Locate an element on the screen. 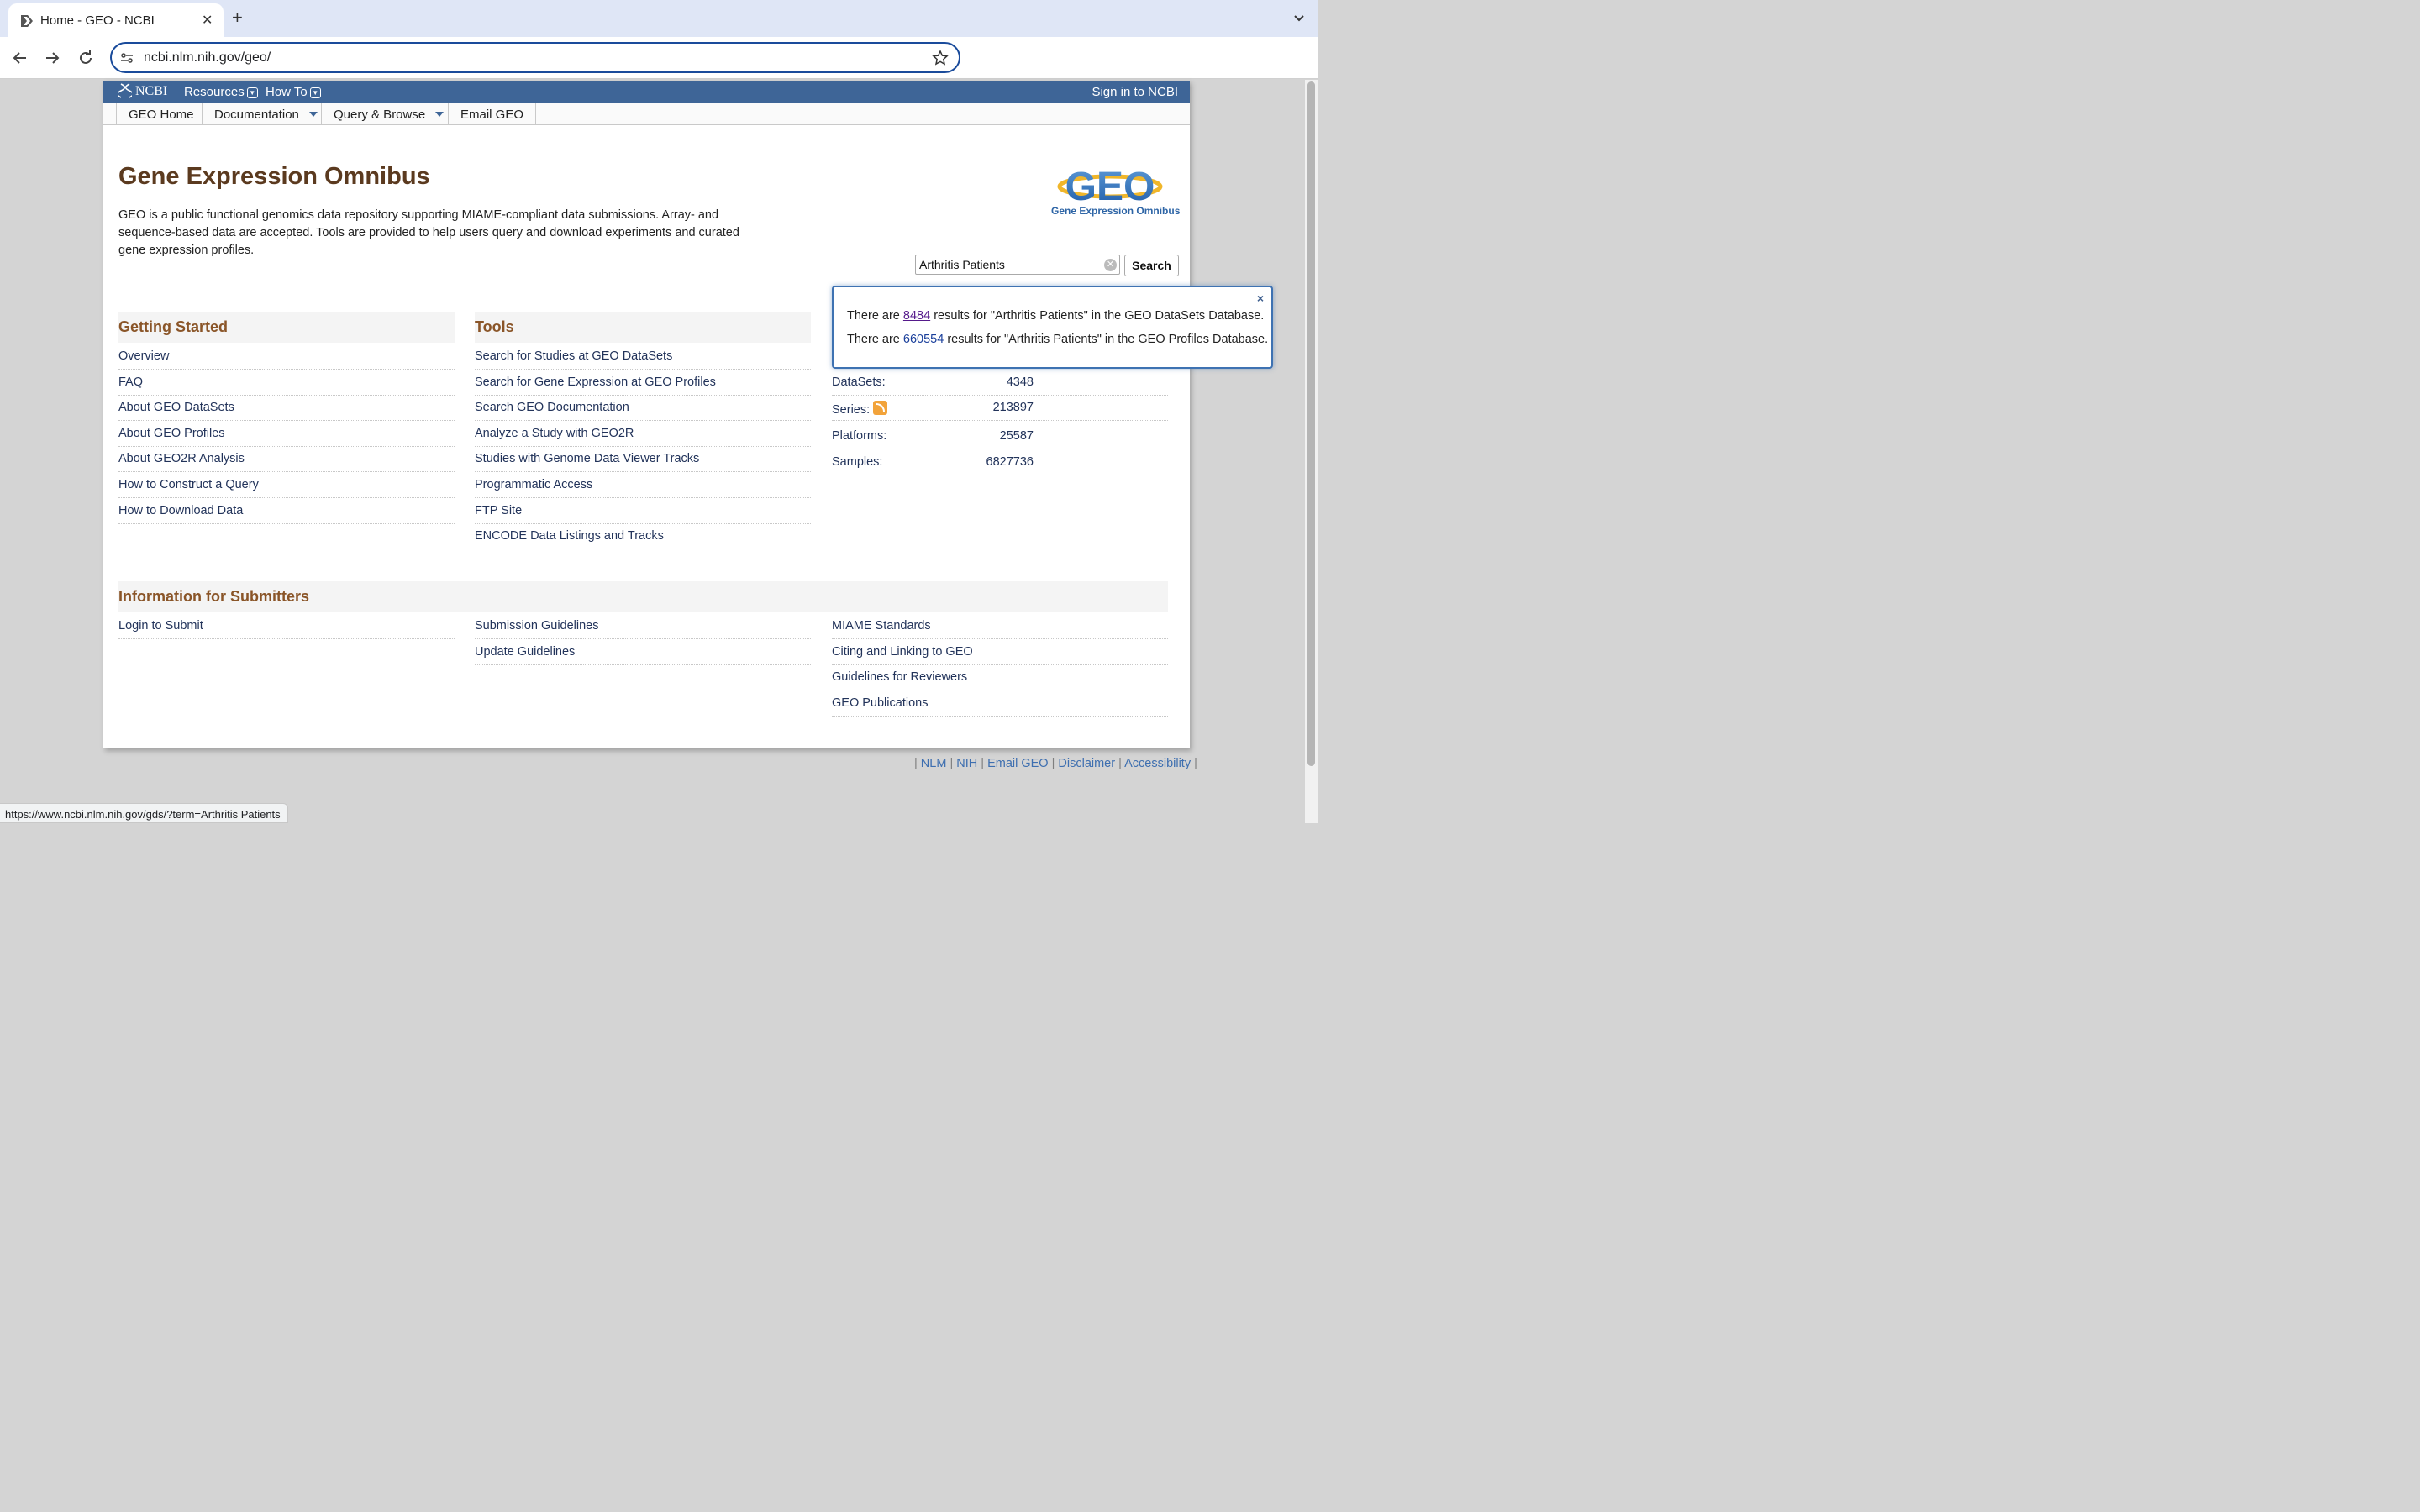 The width and height of the screenshot is (2420, 1512). browser-tab: Home - GEO - NCBI ✕ is located at coordinates (116, 20).